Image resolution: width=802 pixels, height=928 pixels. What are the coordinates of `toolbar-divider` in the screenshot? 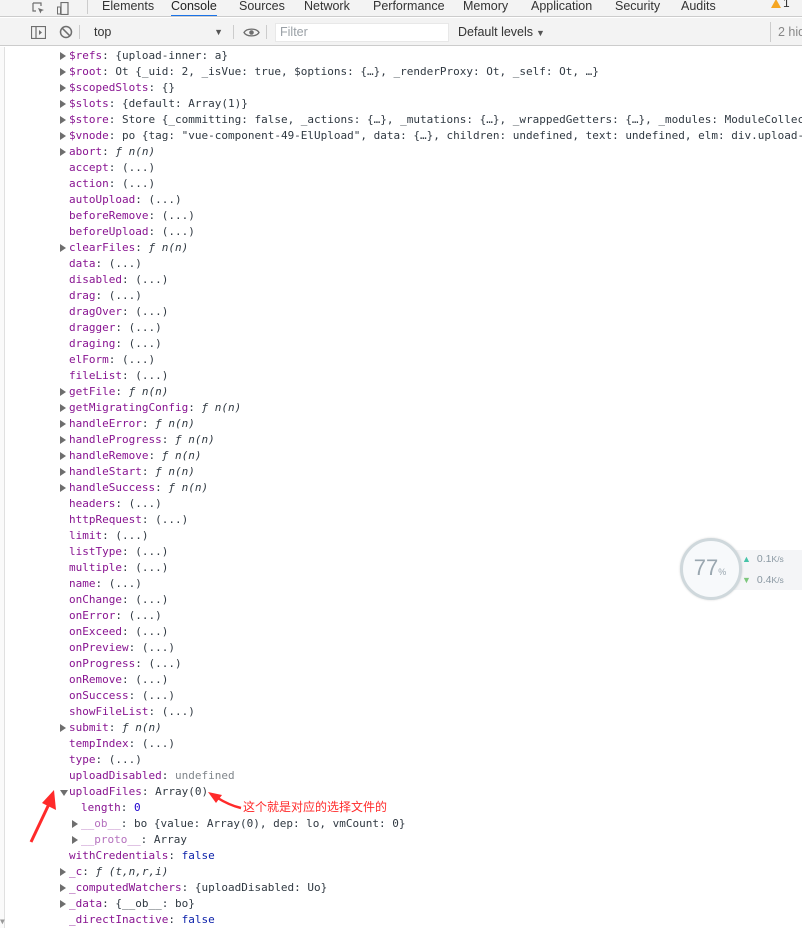 It's located at (79, 32).